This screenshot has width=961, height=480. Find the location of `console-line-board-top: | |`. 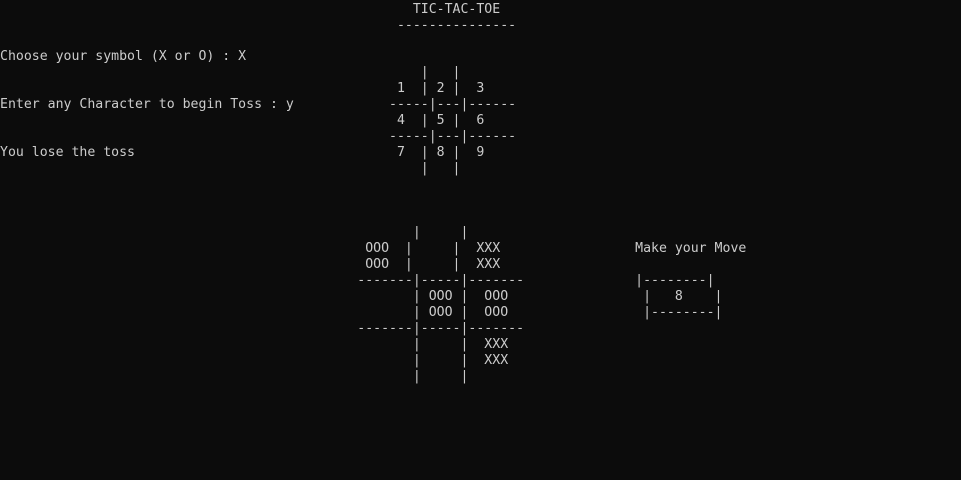

console-line-board-top: | | is located at coordinates (234, 232).